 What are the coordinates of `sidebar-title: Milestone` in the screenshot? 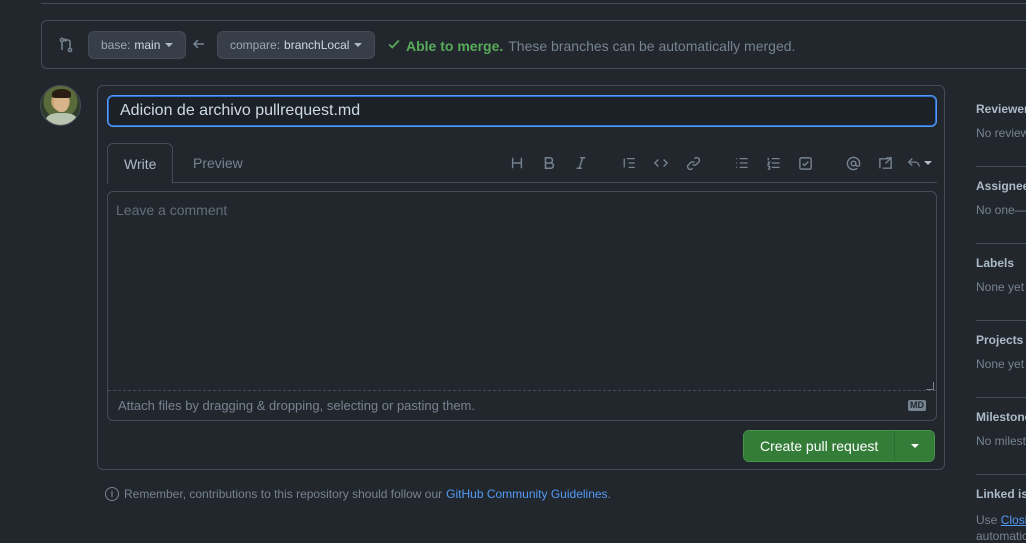 It's located at (1001, 417).